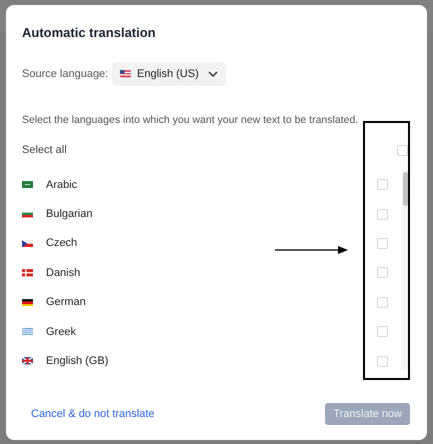 Image resolution: width=433 pixels, height=444 pixels. What do you see at coordinates (64, 272) in the screenshot?
I see `language-name: Danish` at bounding box center [64, 272].